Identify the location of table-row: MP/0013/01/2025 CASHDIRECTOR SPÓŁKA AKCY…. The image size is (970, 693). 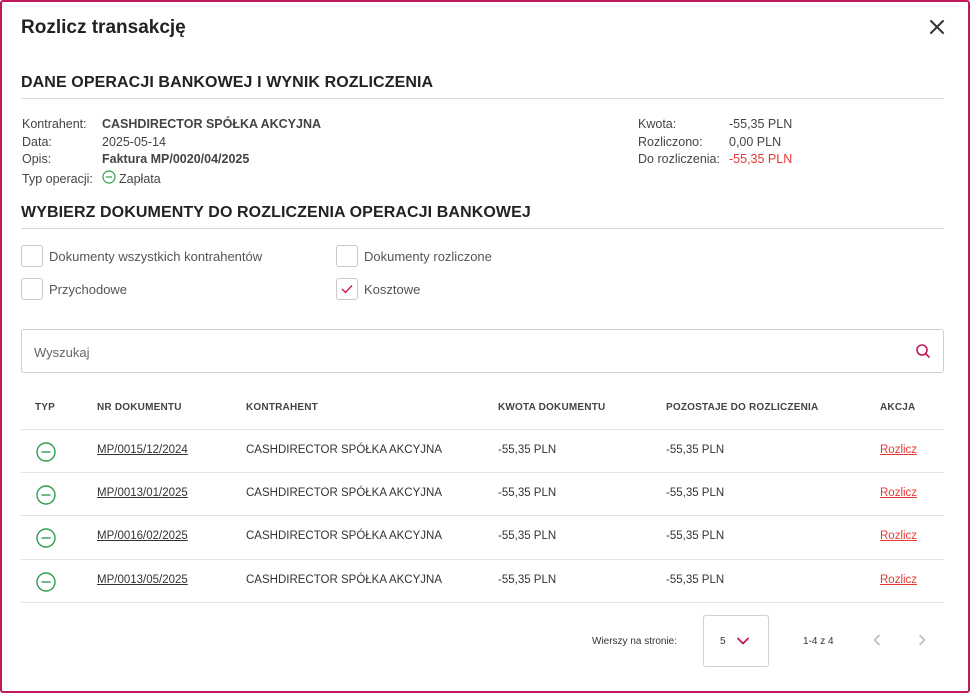
(482, 493).